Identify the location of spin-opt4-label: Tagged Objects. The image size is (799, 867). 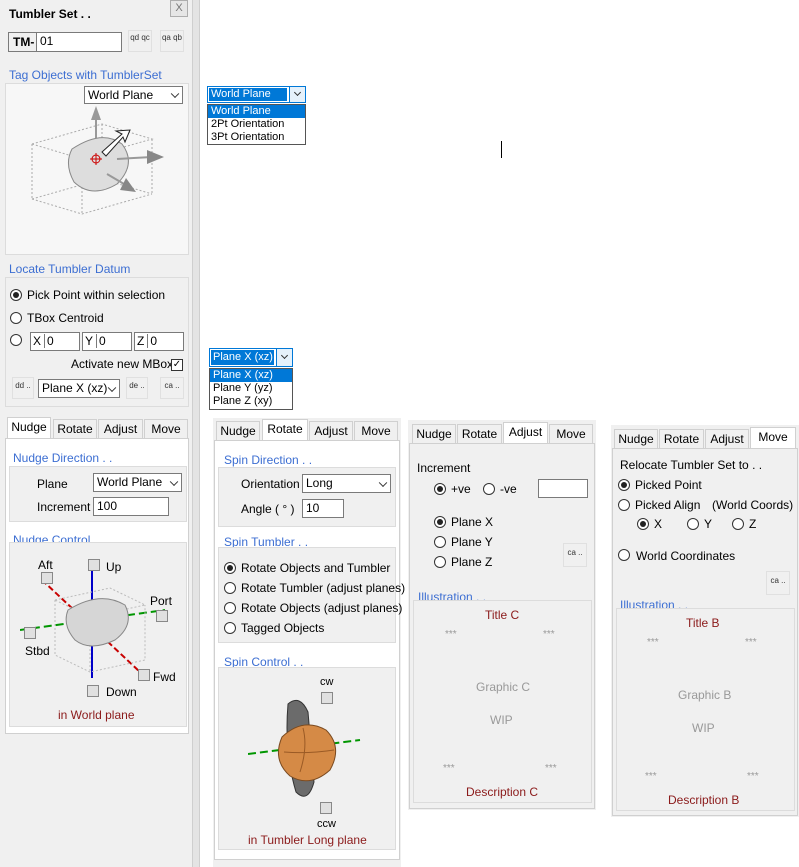
(283, 628).